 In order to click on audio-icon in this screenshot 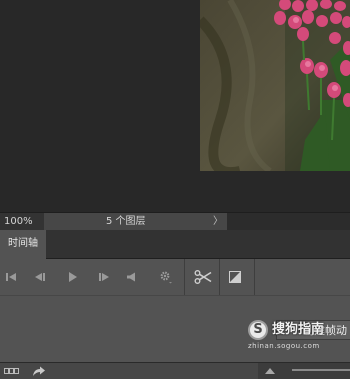, I will do `click(131, 277)`.